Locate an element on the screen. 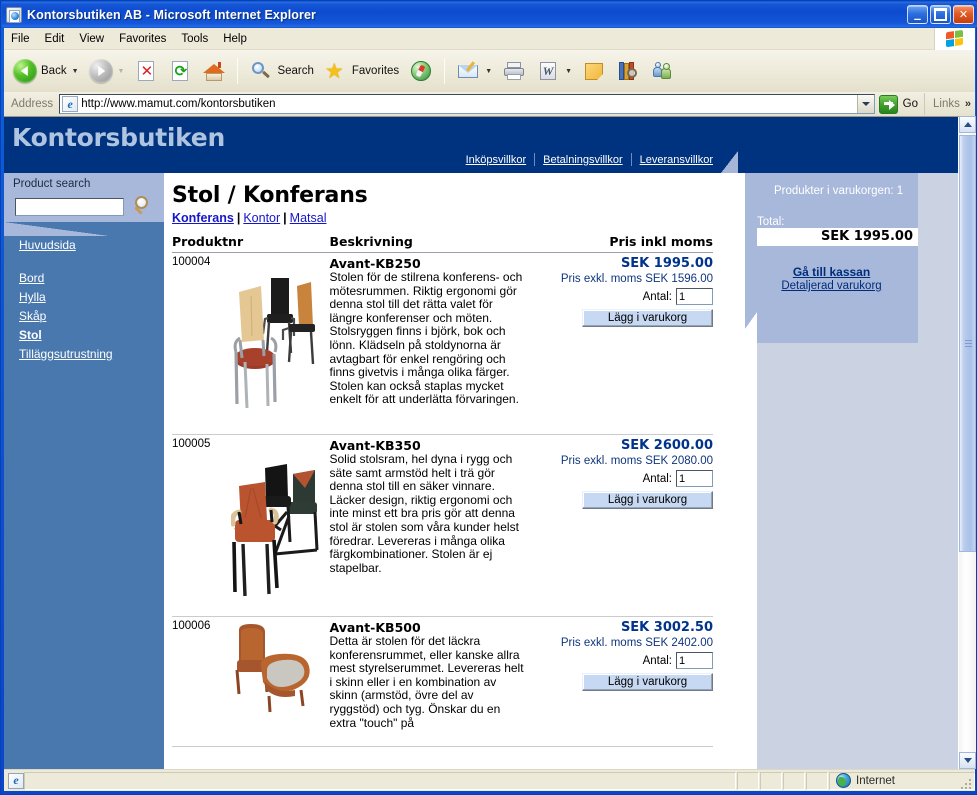  print-button is located at coordinates (514, 71).